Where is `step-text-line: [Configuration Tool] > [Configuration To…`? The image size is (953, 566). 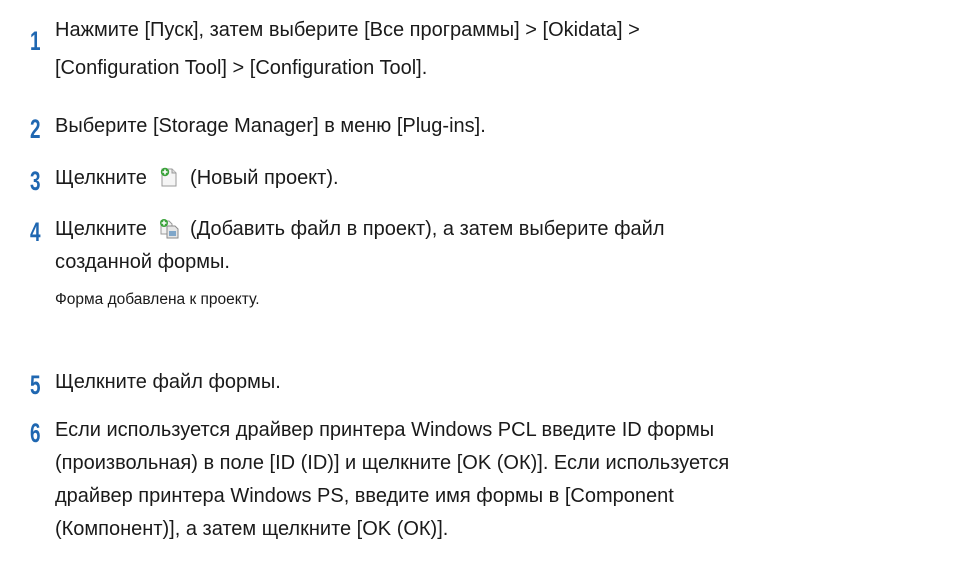
step-text-line: [Configuration Tool] > [Configuration To… is located at coordinates (241, 68).